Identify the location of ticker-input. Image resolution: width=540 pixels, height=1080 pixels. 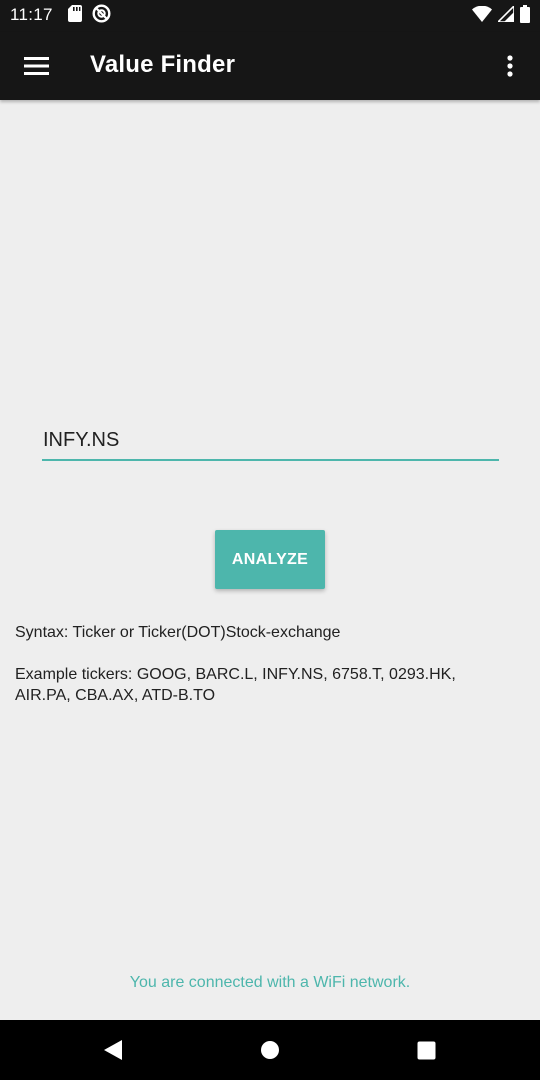
(270, 441).